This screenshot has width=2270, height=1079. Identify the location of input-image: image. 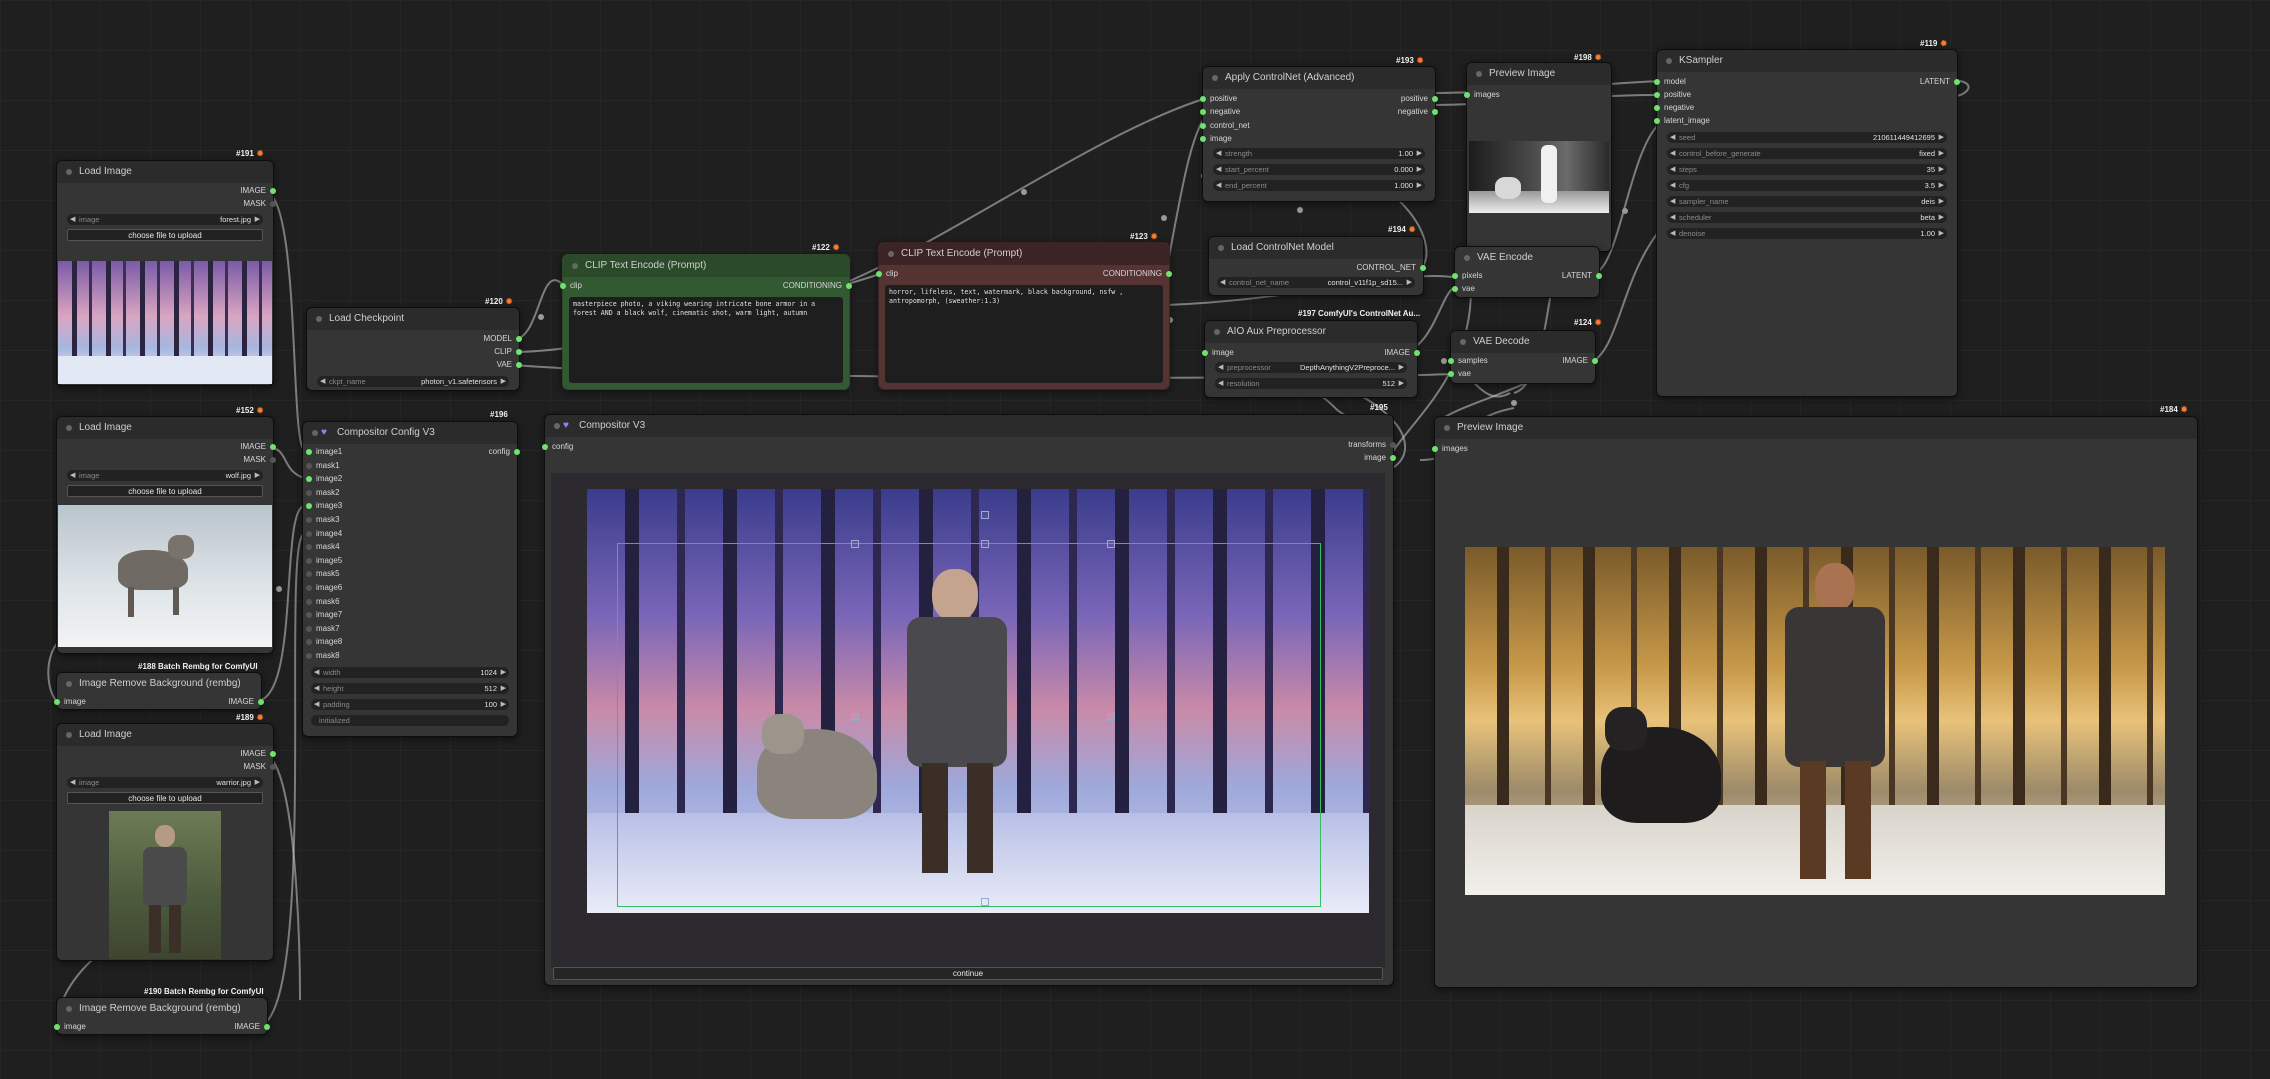
(1216, 139).